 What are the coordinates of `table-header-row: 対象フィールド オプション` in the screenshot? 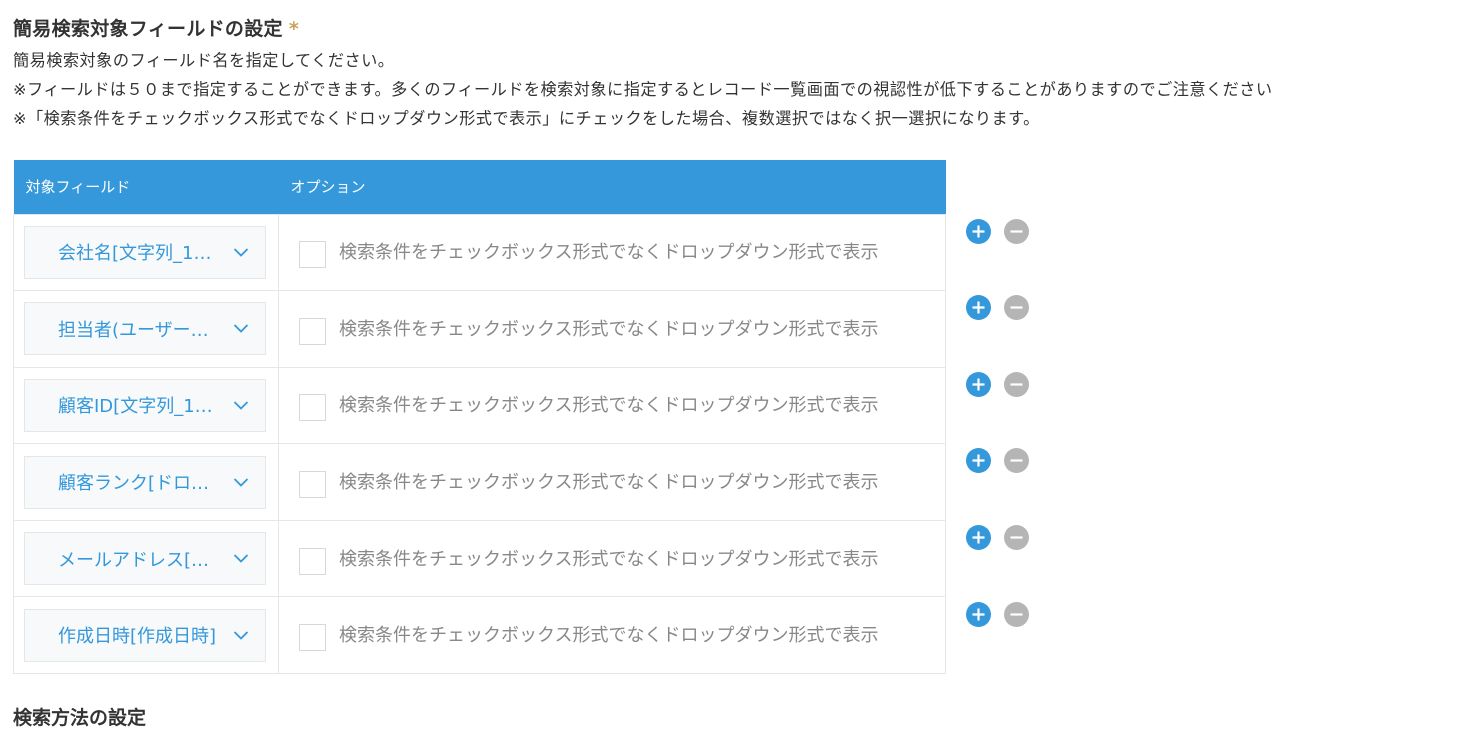 It's located at (479, 187).